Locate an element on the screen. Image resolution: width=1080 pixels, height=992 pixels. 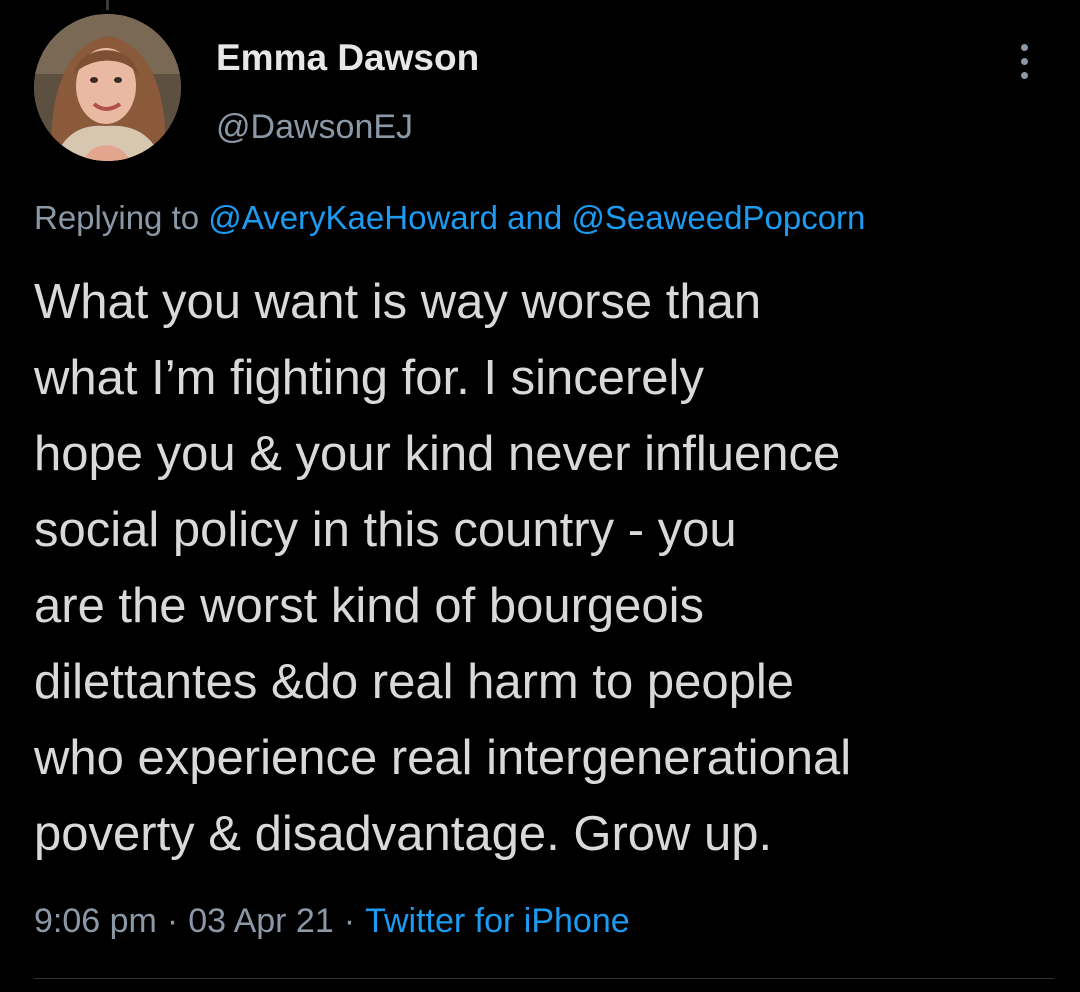
divider is located at coordinates (544, 978).